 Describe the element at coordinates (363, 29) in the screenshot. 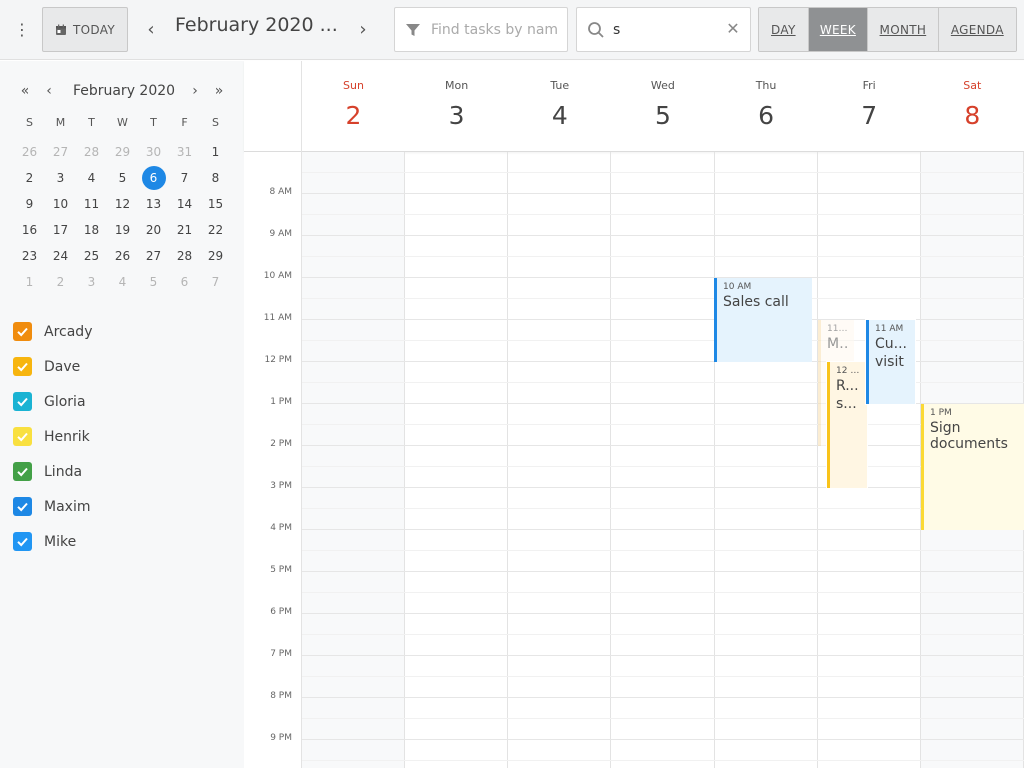

I see `next-period-icon: ›` at that location.